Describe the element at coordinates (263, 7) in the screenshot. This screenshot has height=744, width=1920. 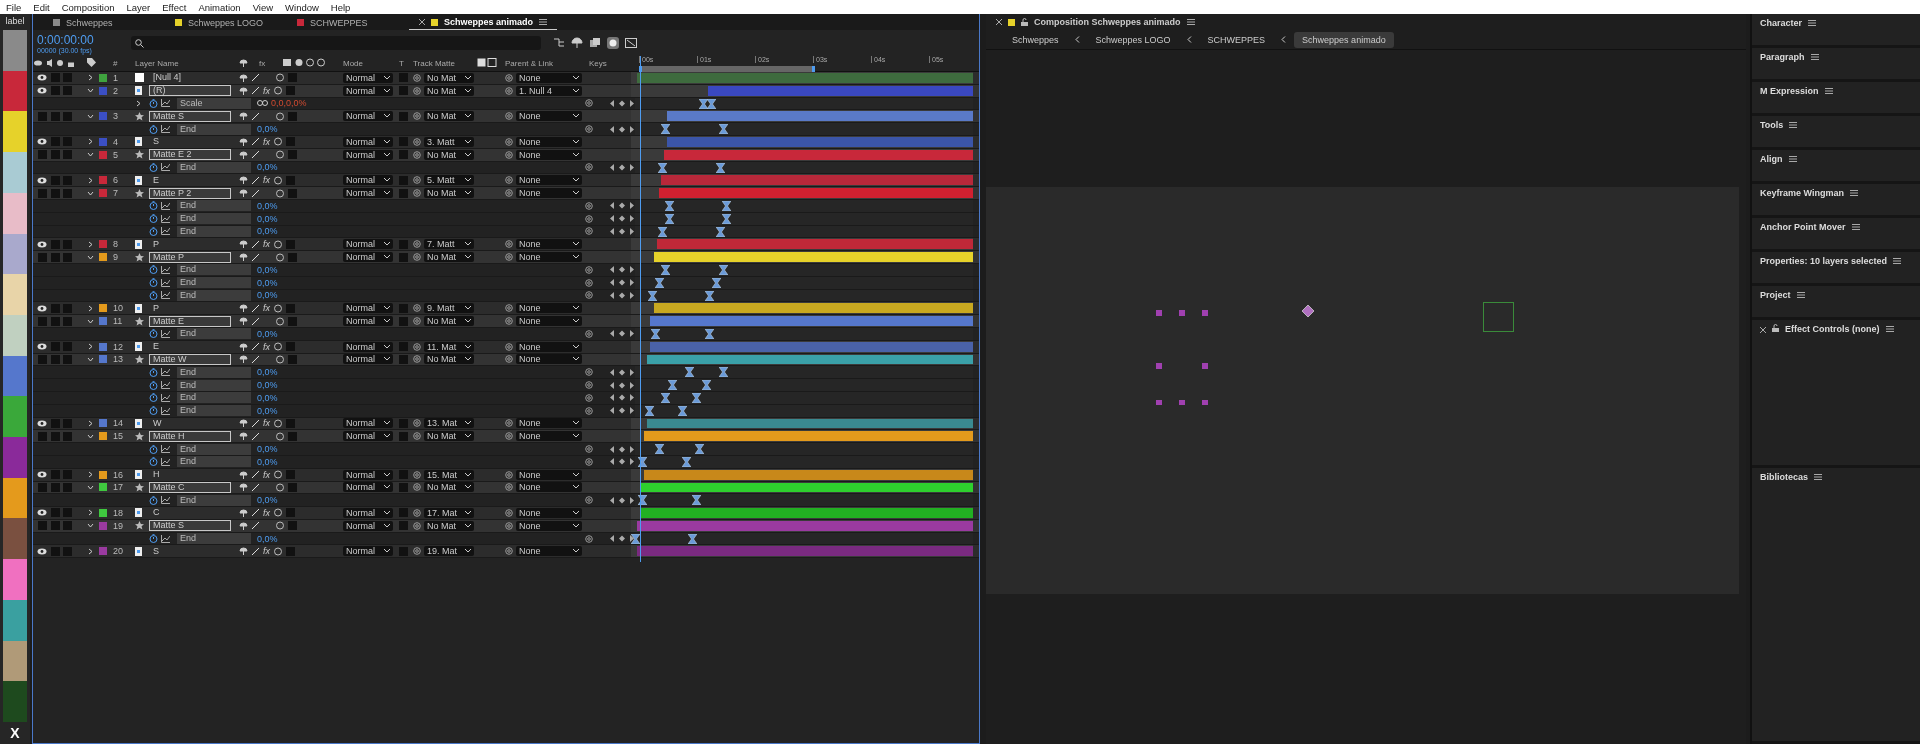
I see `menu-item: View` at that location.